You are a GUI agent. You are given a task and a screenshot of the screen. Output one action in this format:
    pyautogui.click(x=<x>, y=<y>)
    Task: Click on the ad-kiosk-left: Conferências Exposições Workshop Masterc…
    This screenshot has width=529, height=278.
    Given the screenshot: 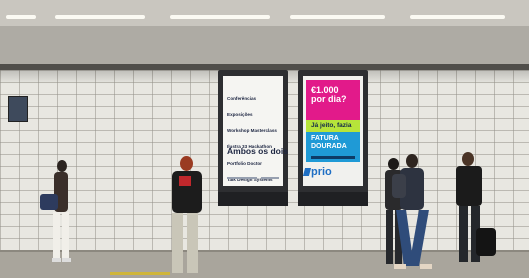 What is the action you would take?
    pyautogui.click(x=253, y=138)
    